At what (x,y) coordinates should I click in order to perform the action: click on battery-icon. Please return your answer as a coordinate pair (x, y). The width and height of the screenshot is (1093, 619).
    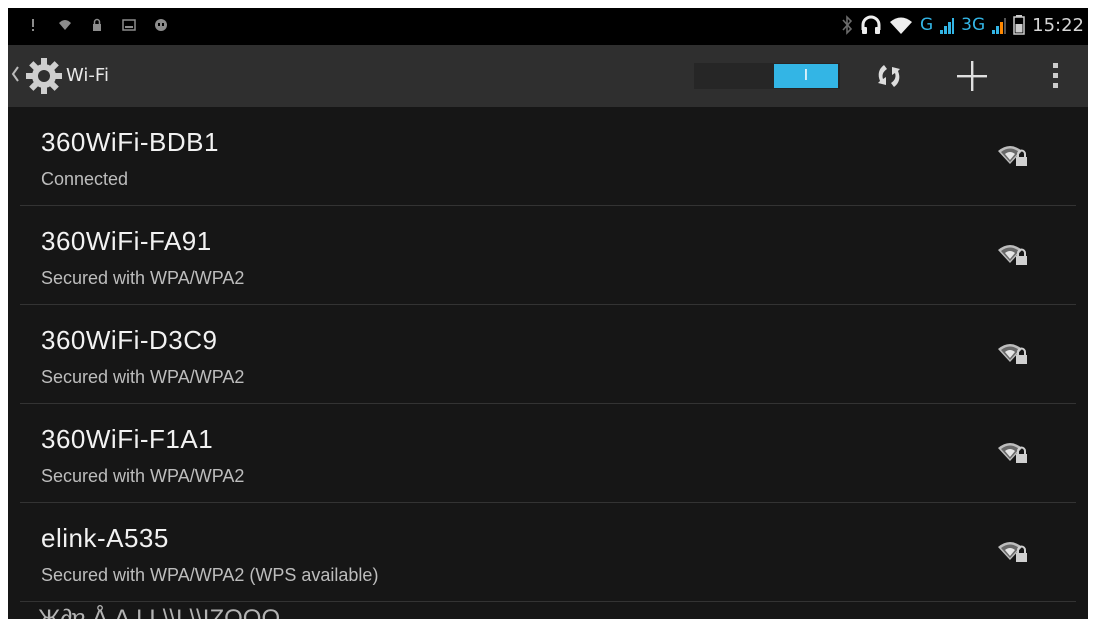
    Looking at the image, I should click on (1019, 25).